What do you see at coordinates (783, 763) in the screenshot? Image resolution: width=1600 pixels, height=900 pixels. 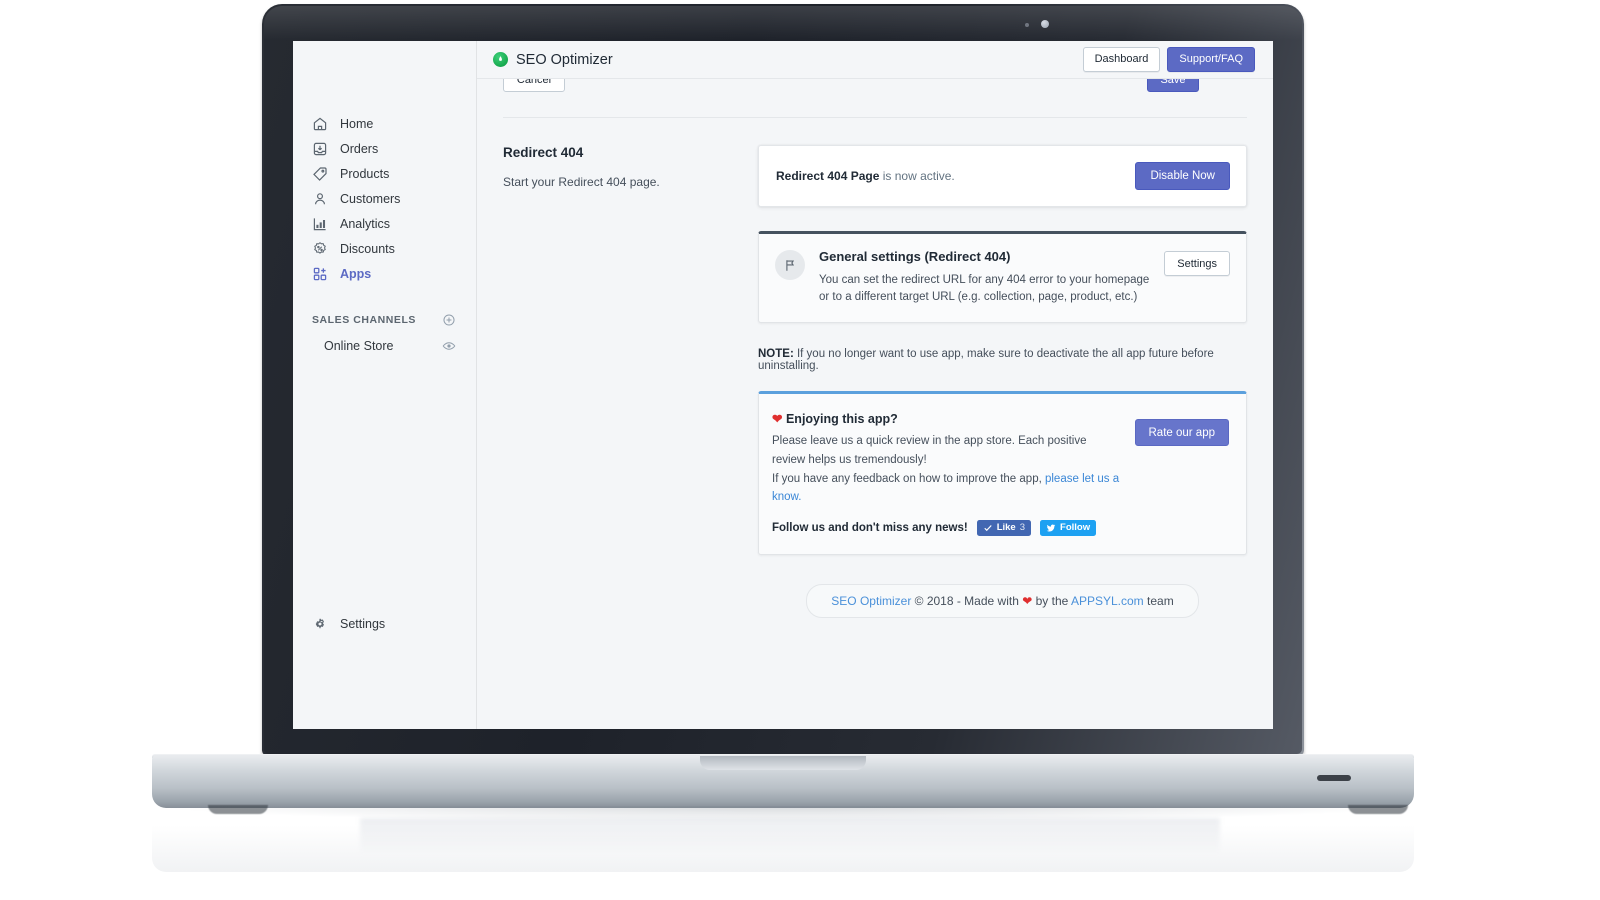 I see `laptop-base-notch` at bounding box center [783, 763].